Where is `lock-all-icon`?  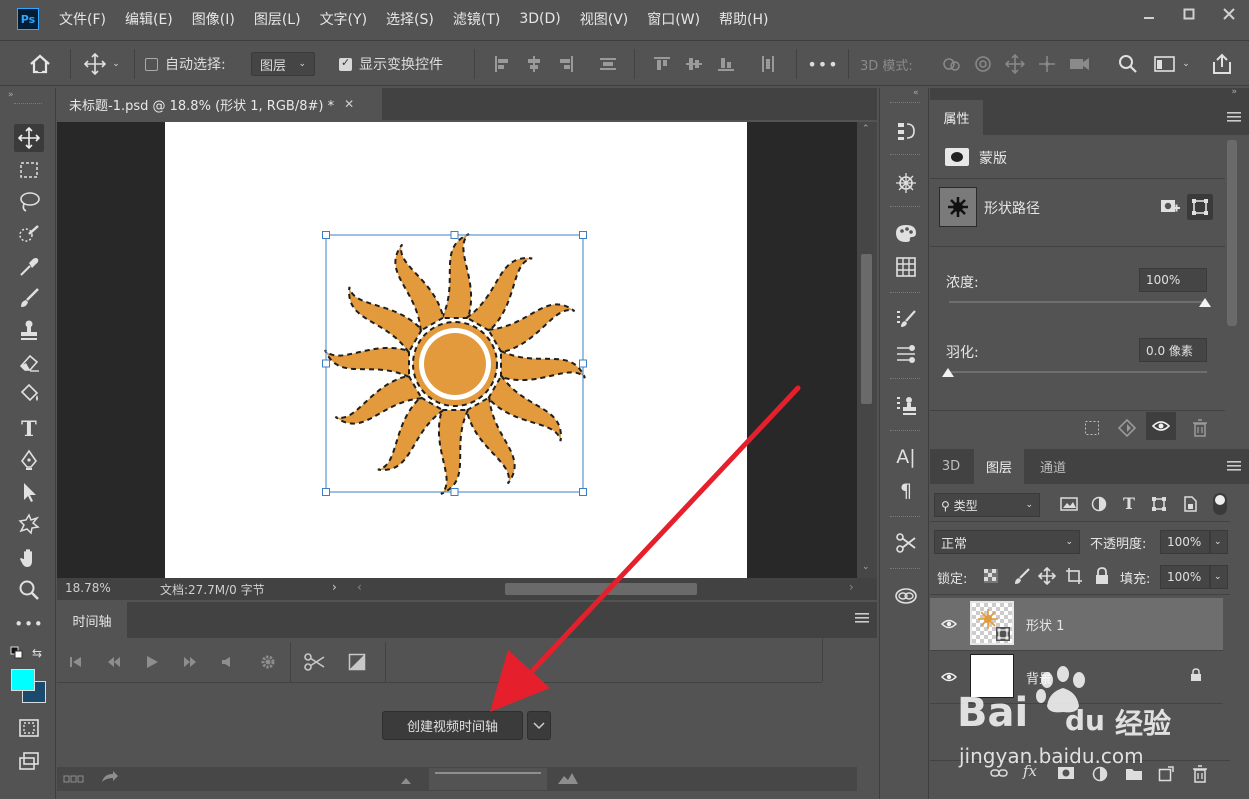
lock-all-icon is located at coordinates (1102, 578).